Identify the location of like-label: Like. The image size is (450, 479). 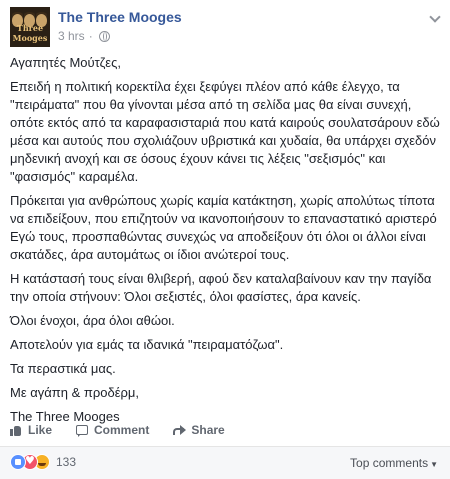
(40, 430).